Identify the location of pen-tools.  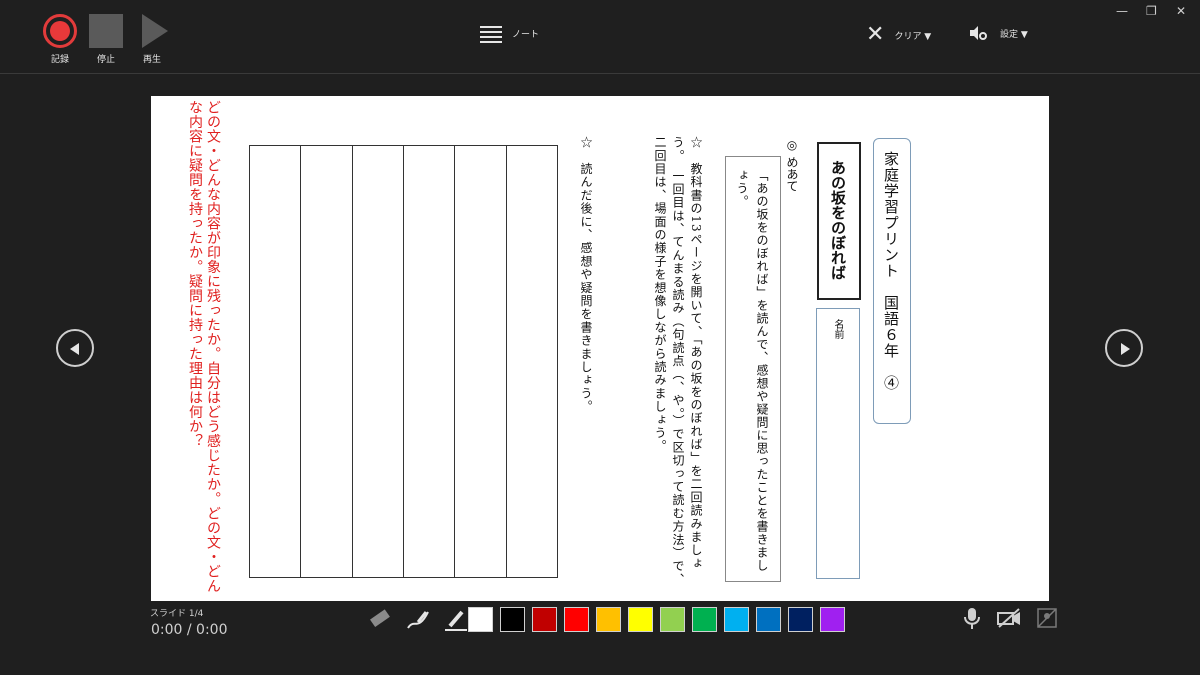
(418, 620).